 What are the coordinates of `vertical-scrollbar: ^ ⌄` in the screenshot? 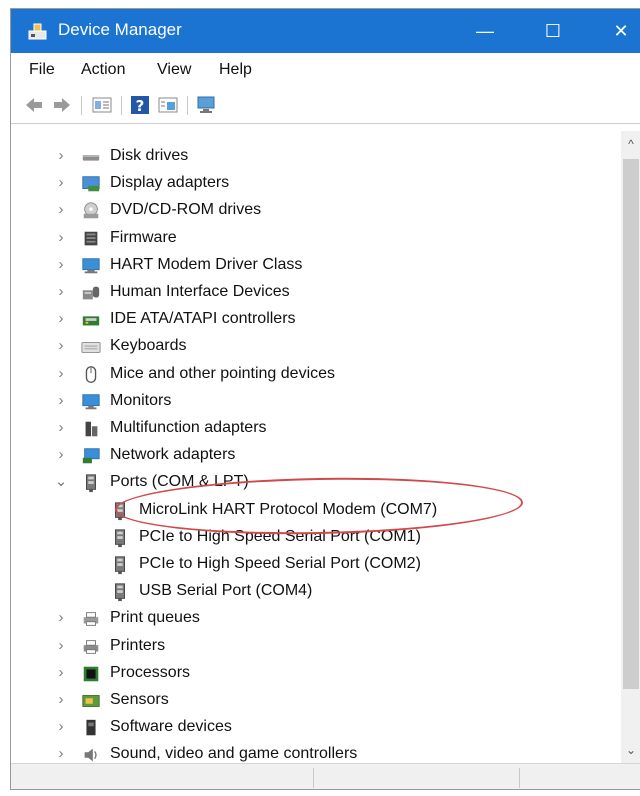 It's located at (630, 447).